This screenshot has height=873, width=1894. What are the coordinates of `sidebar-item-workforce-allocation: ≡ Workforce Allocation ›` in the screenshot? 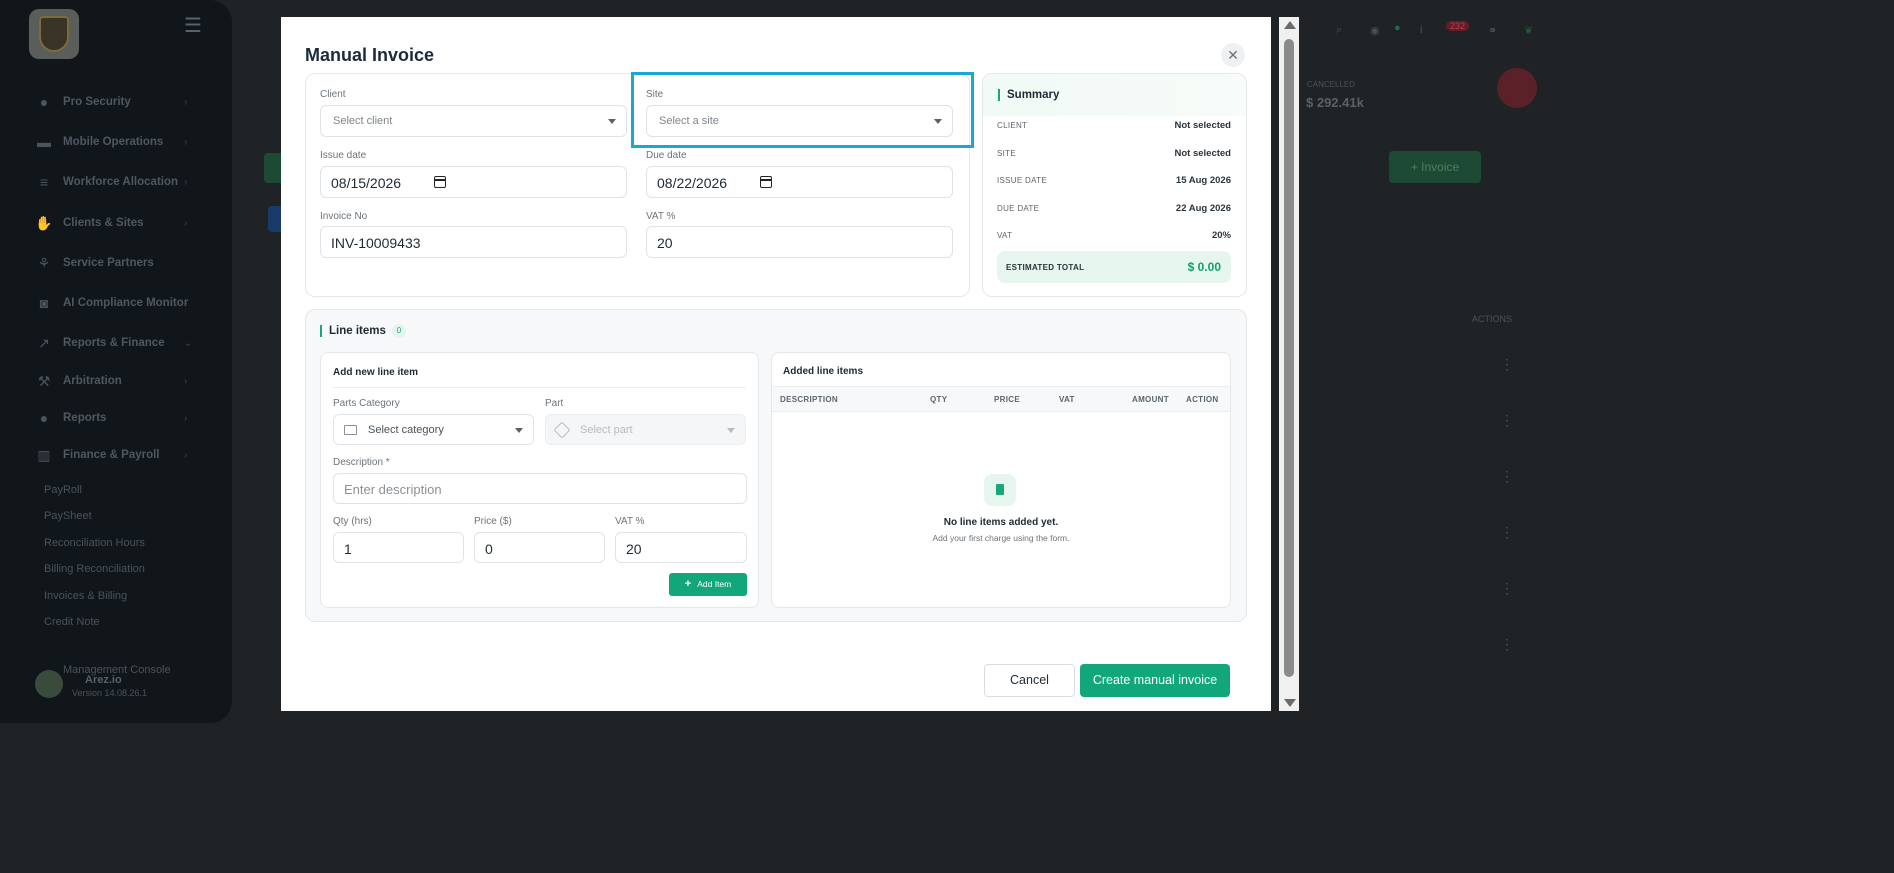 It's located at (116, 182).